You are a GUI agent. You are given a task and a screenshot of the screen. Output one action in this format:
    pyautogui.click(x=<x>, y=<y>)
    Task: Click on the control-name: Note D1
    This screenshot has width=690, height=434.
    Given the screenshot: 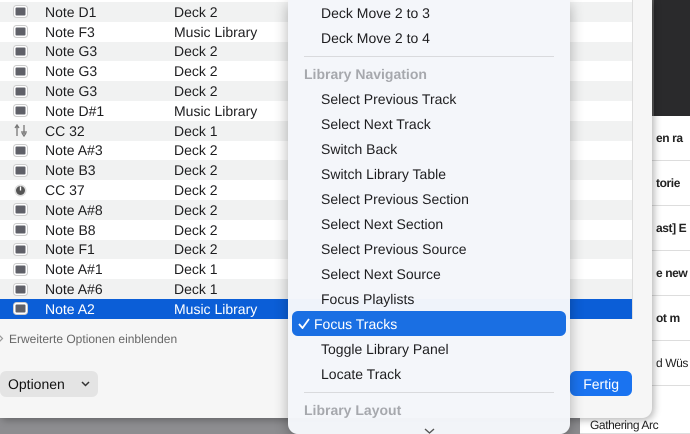 What is the action you would take?
    pyautogui.click(x=71, y=12)
    